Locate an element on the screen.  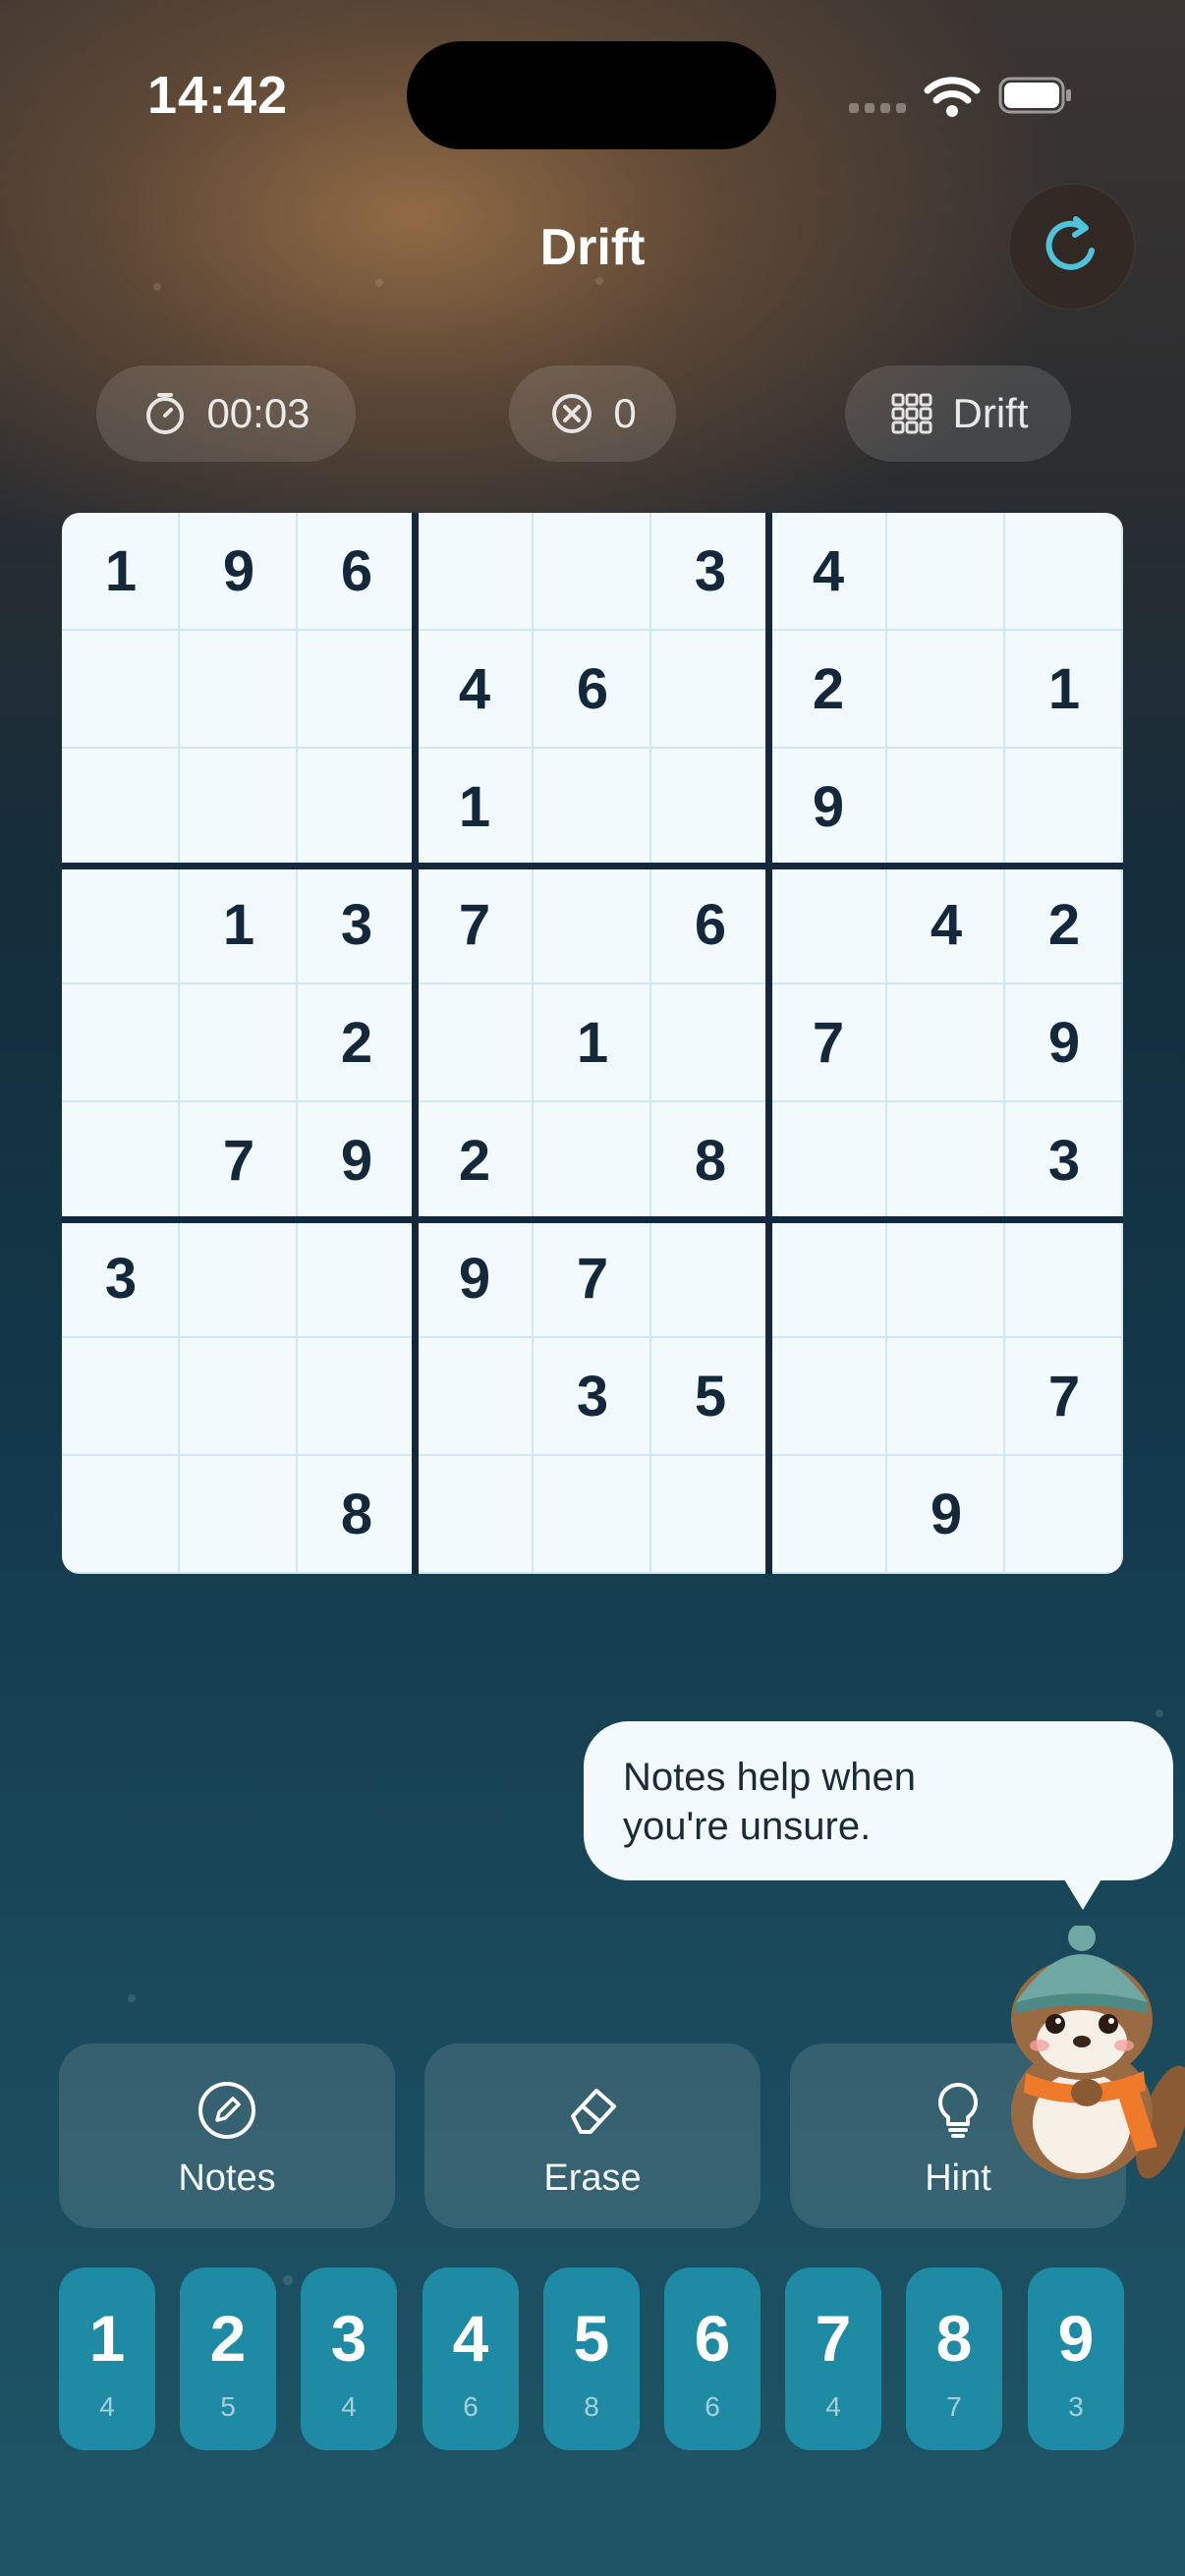
numpad-key: 34 is located at coordinates (349, 2359).